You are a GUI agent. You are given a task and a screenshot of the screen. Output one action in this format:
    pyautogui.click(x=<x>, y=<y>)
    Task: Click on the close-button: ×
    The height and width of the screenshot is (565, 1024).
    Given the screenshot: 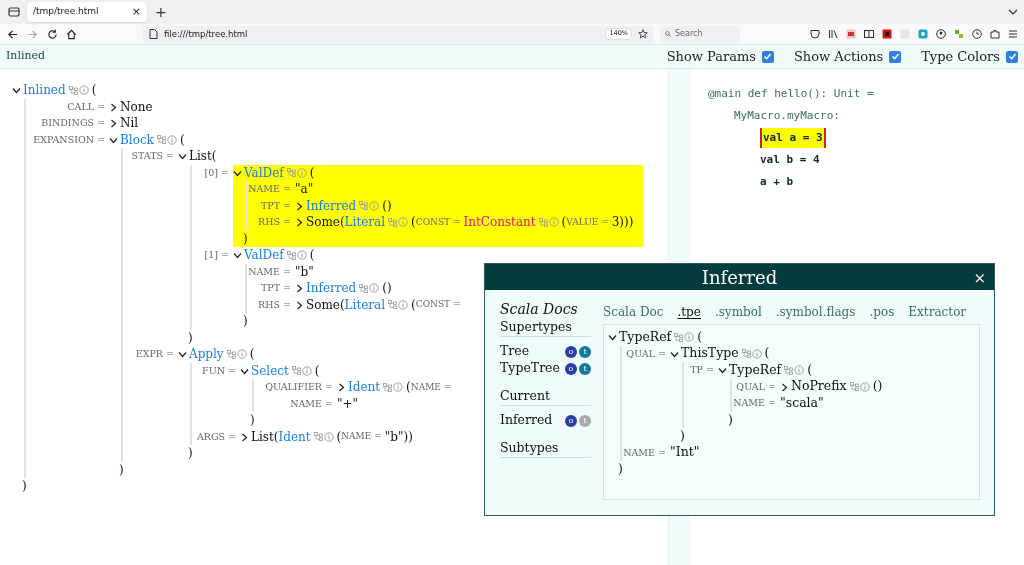 What is the action you would take?
    pyautogui.click(x=979, y=278)
    